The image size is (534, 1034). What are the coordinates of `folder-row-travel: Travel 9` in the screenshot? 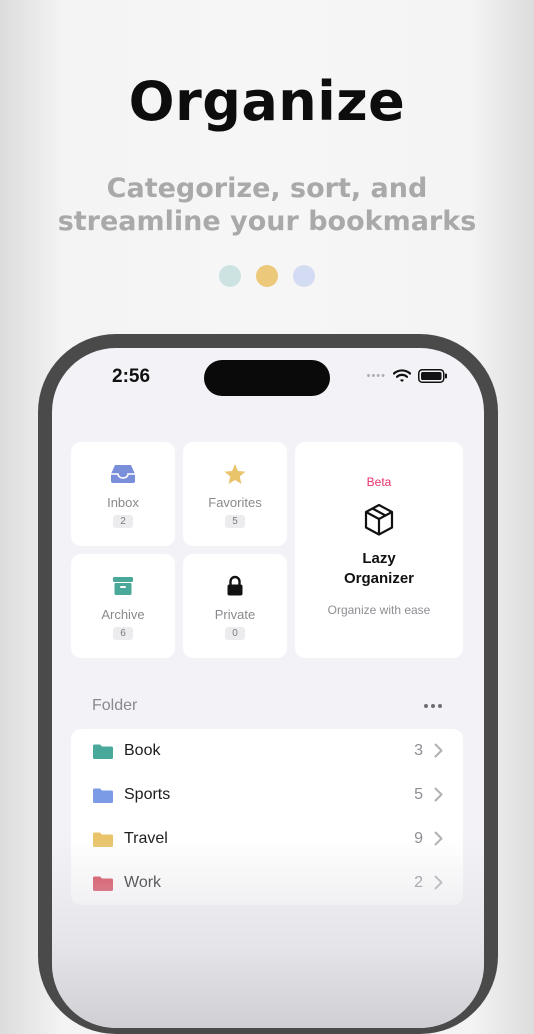 It's located at (267, 839).